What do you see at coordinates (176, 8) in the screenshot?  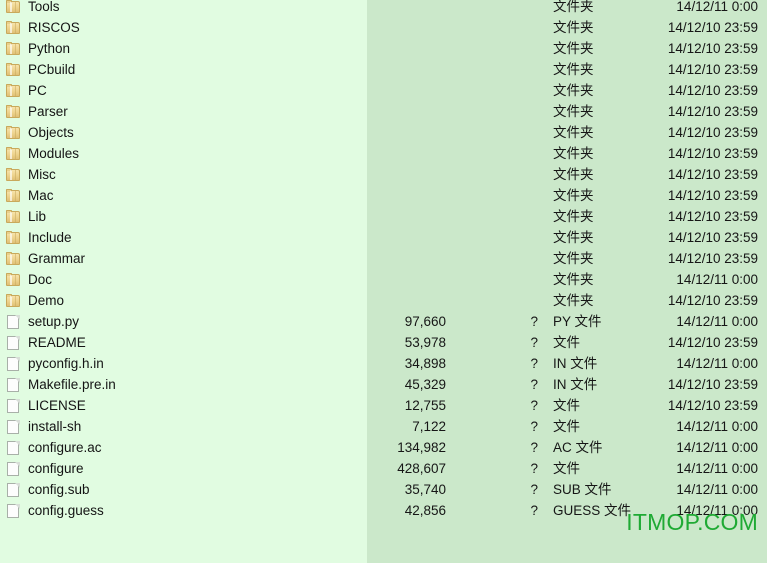 I see `file-name-cell: Tools` at bounding box center [176, 8].